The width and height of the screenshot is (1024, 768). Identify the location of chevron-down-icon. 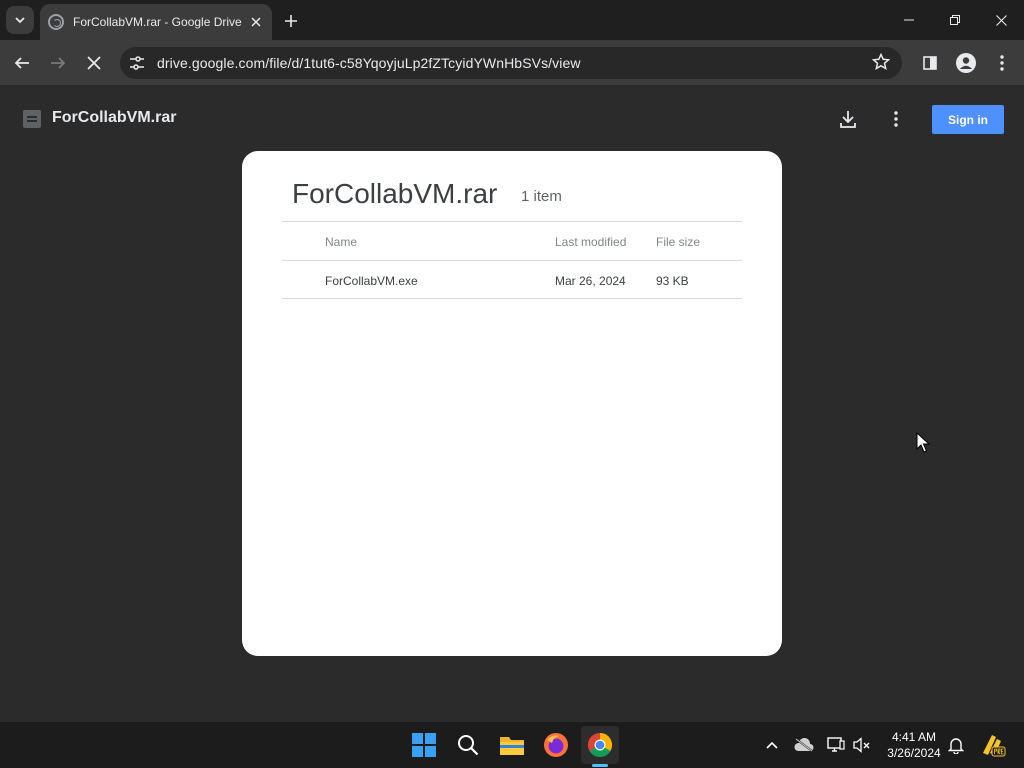
(20, 20).